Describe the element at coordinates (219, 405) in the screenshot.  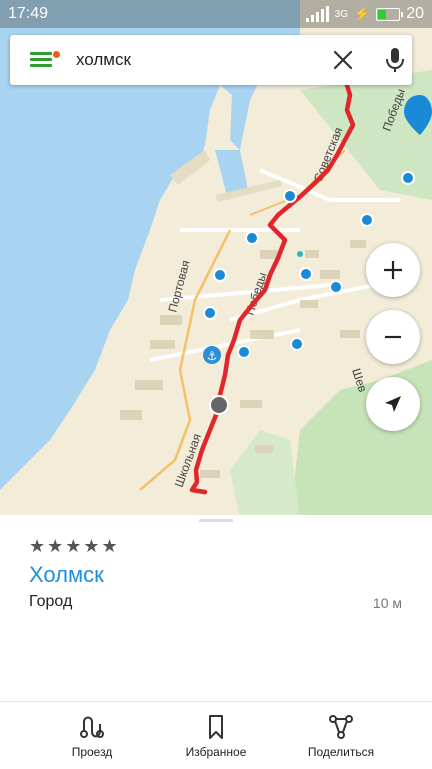
I see `current-location-marker` at that location.